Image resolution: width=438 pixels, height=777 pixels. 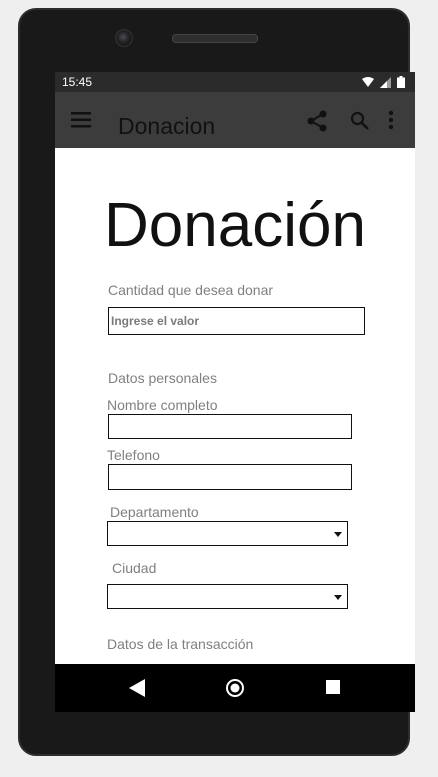 I want to click on wifi-icon, so click(x=368, y=81).